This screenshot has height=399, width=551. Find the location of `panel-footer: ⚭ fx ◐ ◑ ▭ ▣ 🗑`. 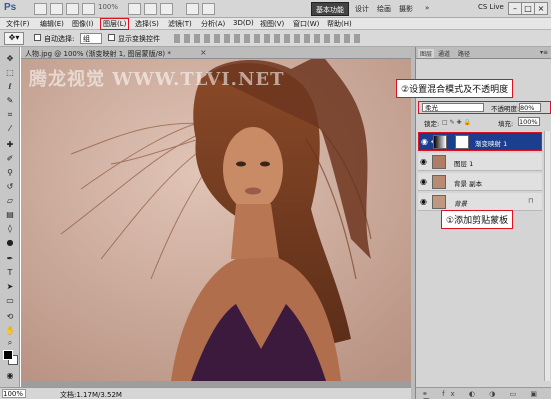

panel-footer: ⚭ fx ◐ ◑ ▭ ▣ 🗑 is located at coordinates (483, 393).